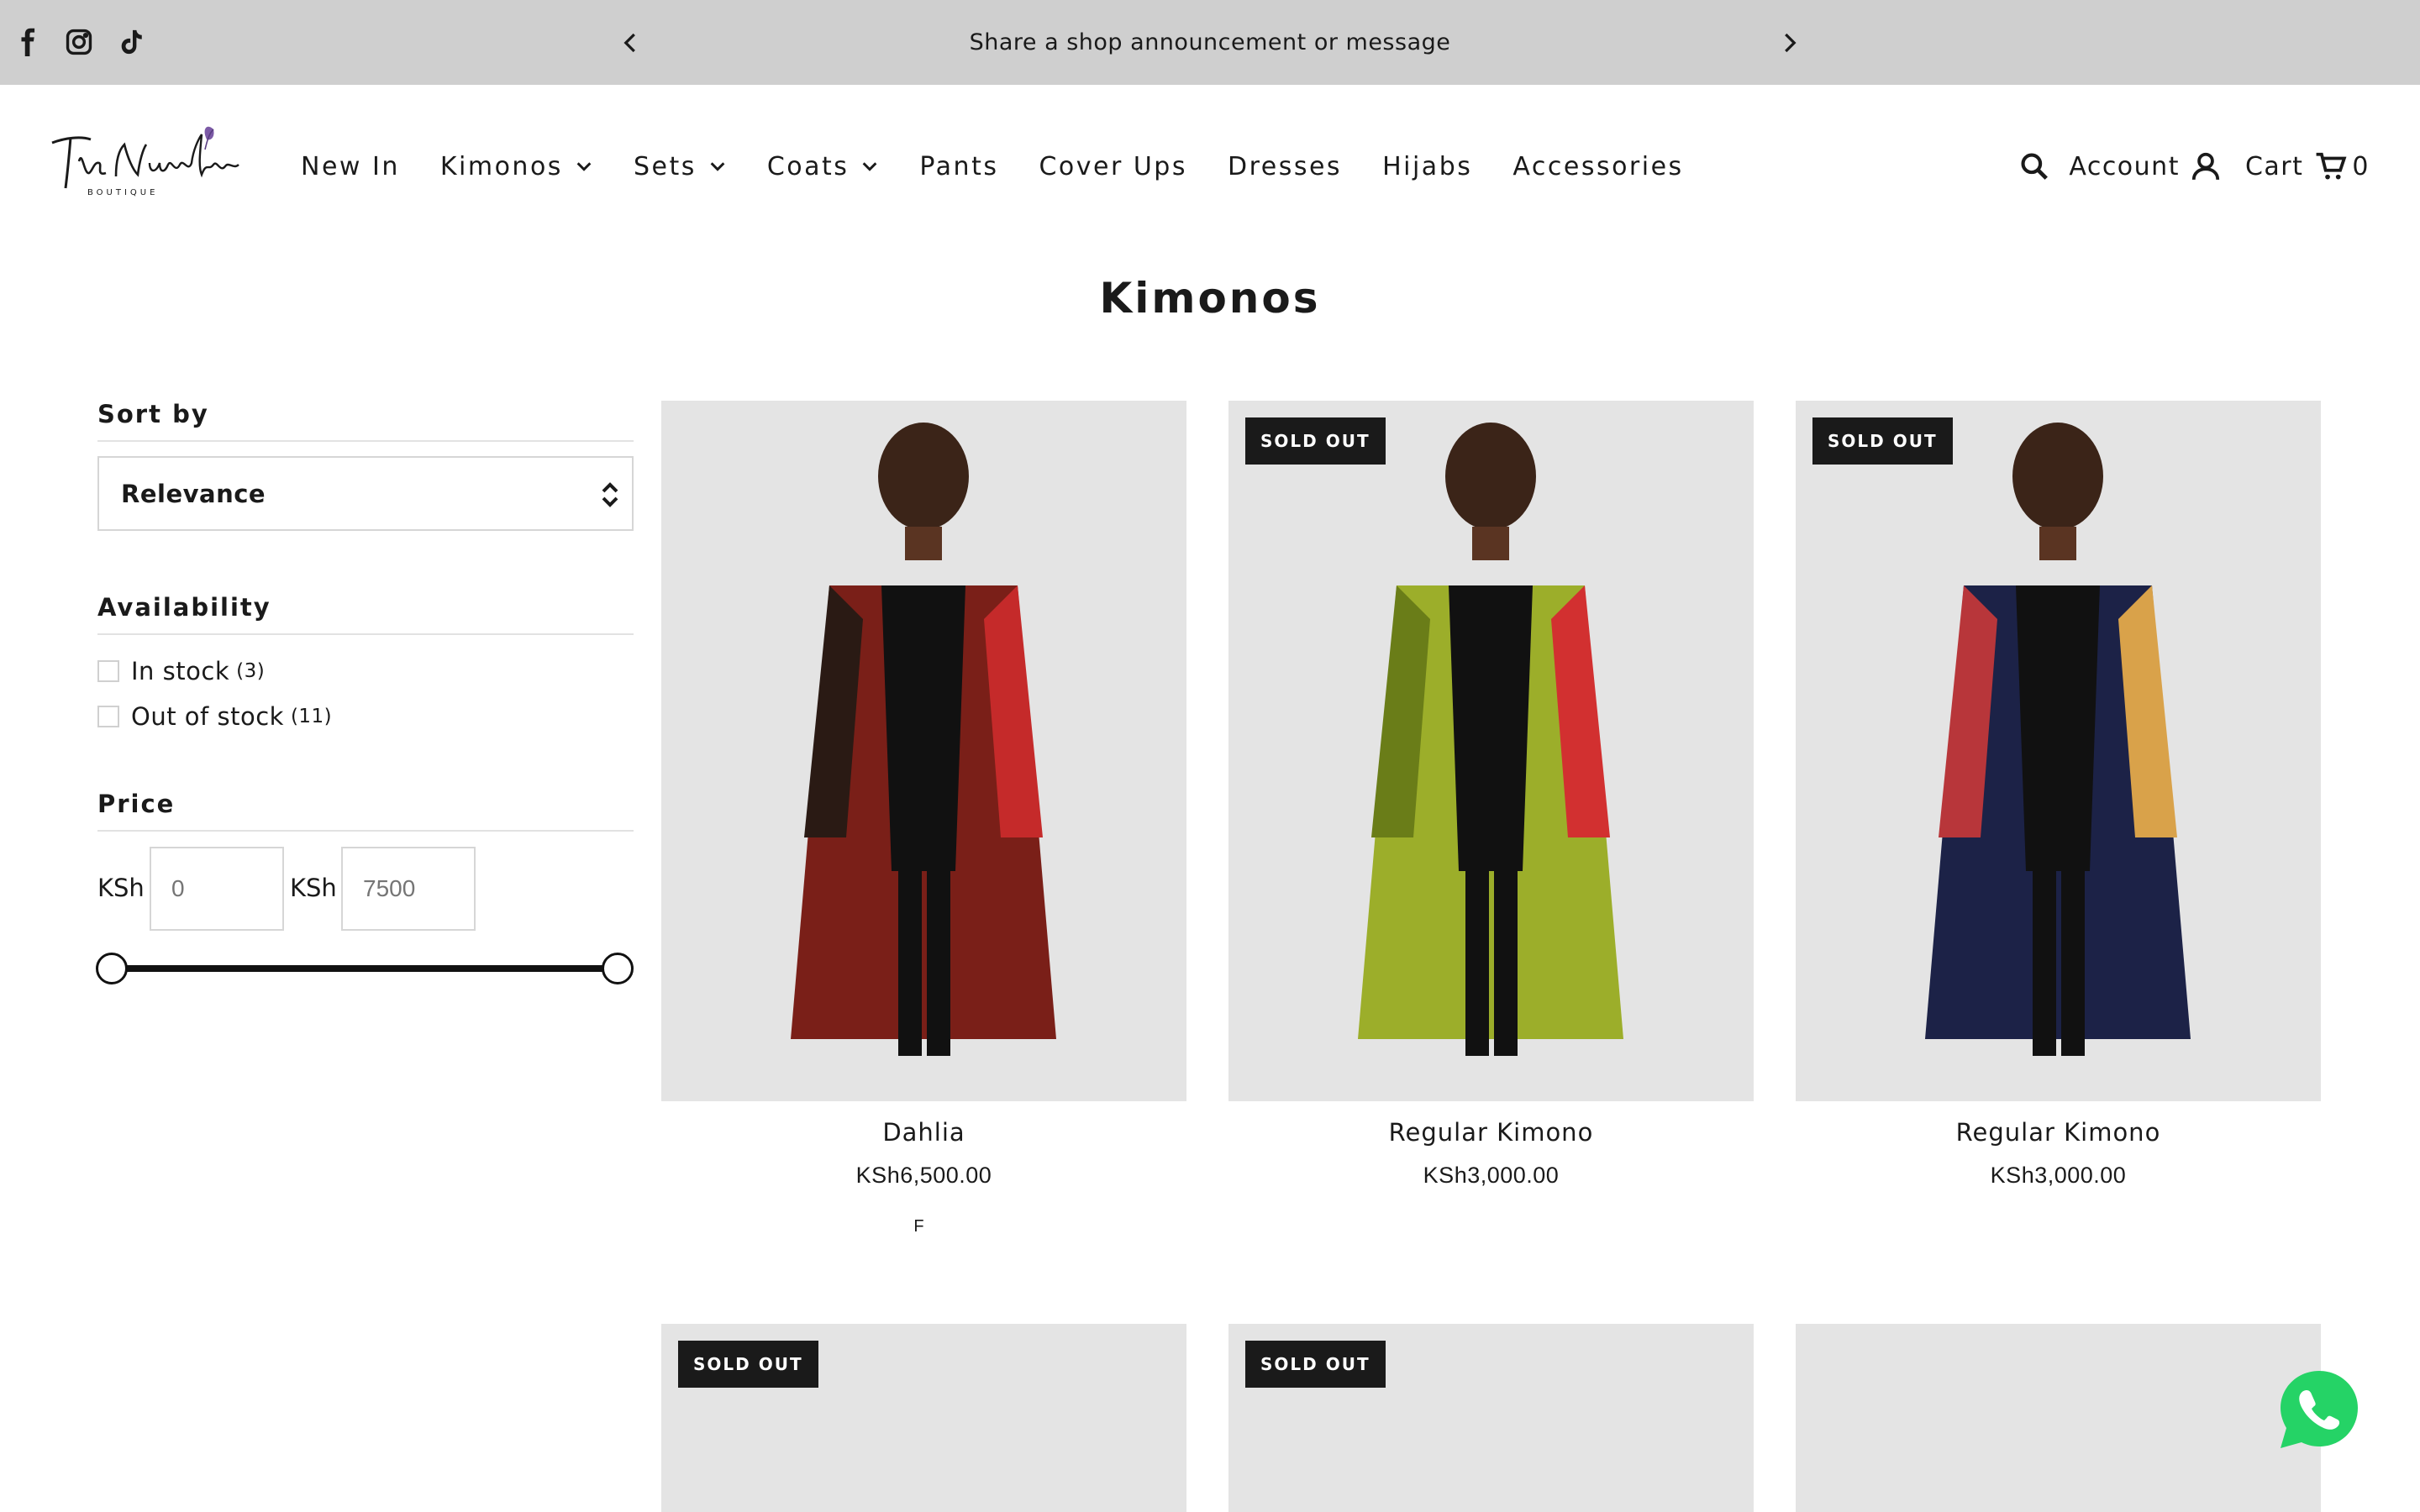 This screenshot has height=1512, width=2420. I want to click on announcement-message: Share a shop announcement or message, so click(1210, 42).